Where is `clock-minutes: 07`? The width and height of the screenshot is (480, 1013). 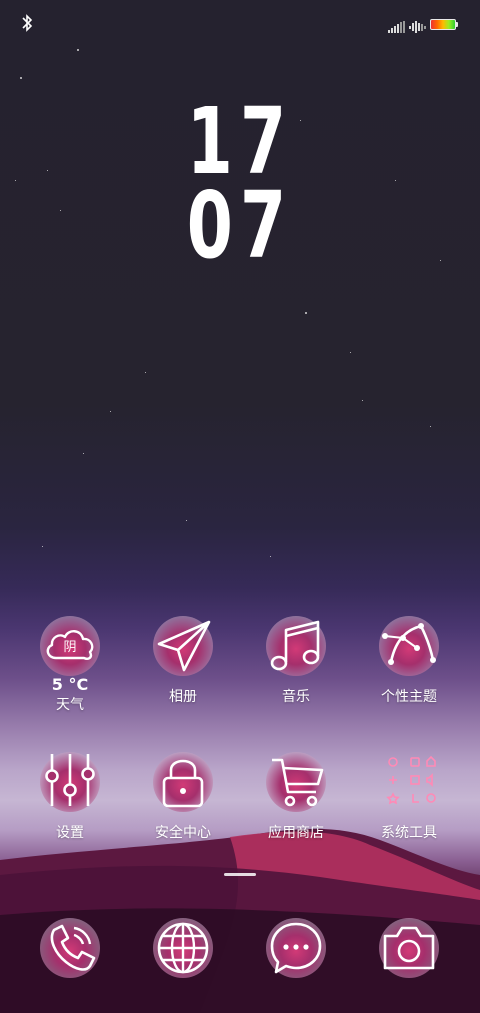 clock-minutes: 07 is located at coordinates (240, 225).